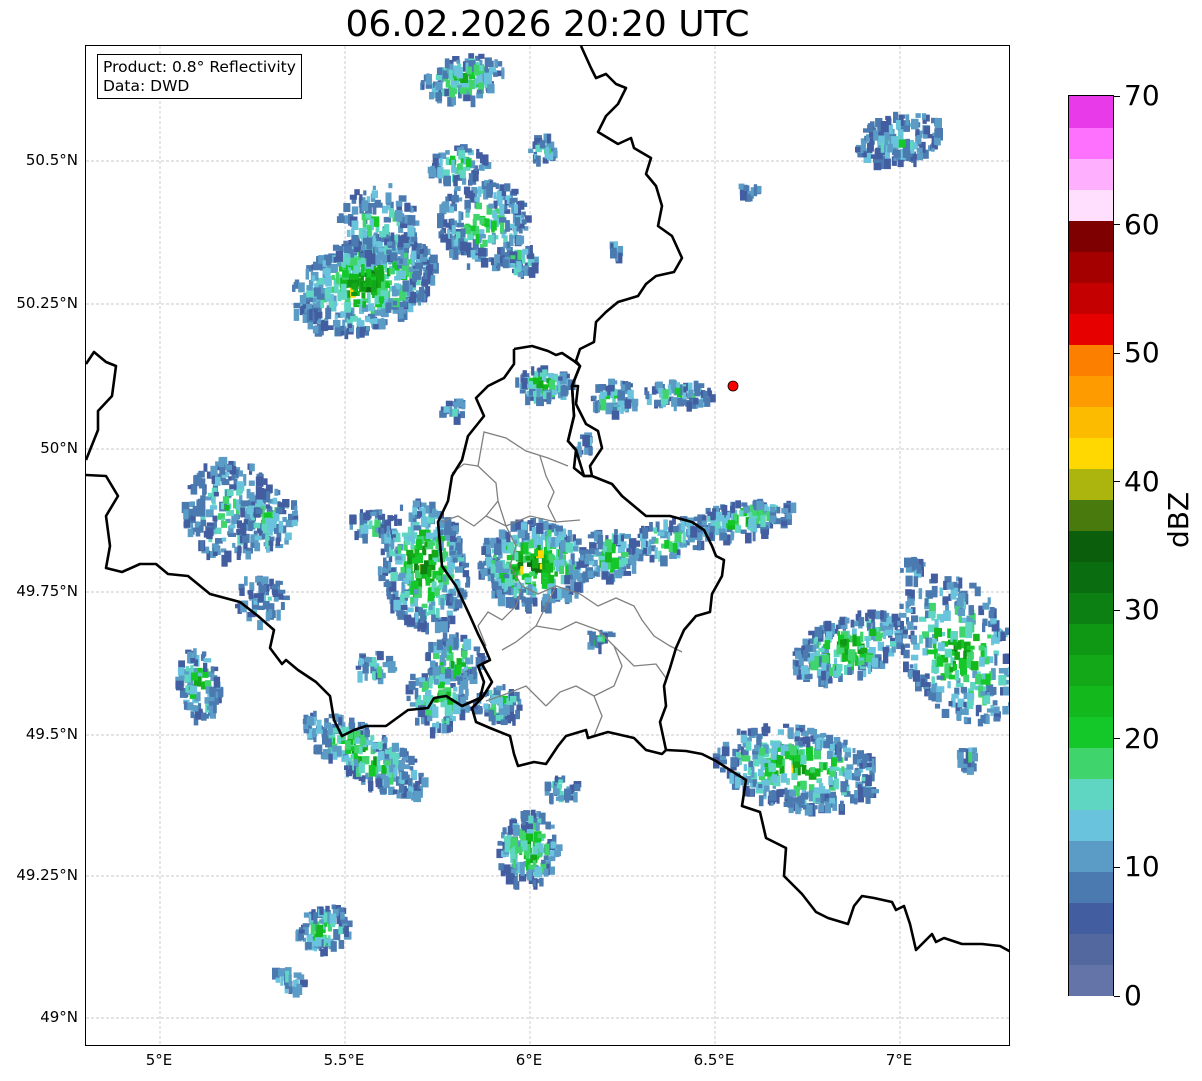  What do you see at coordinates (1142, 738) in the screenshot?
I see `colorbar-tick-label: 20` at bounding box center [1142, 738].